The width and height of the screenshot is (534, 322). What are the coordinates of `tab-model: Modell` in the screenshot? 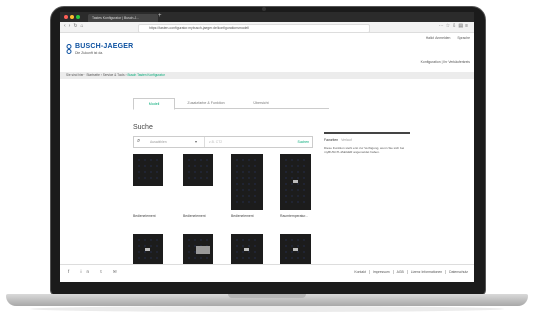 It's located at (154, 104).